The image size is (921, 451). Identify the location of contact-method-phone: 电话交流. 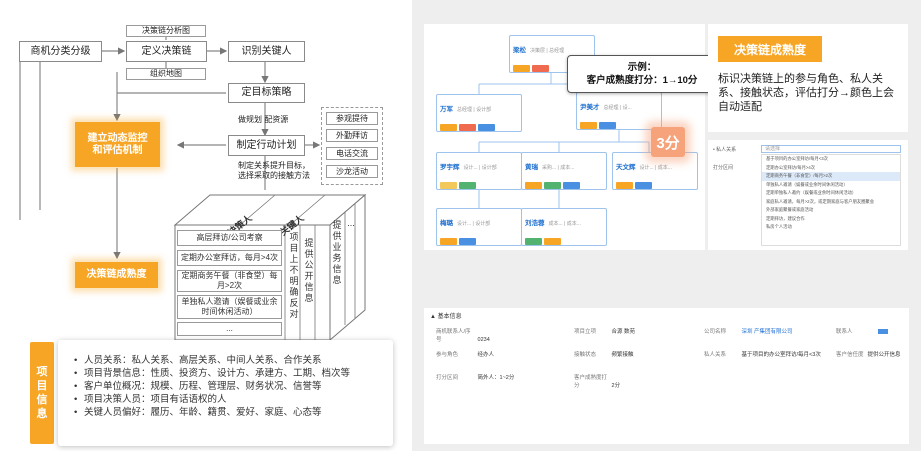
(352, 153).